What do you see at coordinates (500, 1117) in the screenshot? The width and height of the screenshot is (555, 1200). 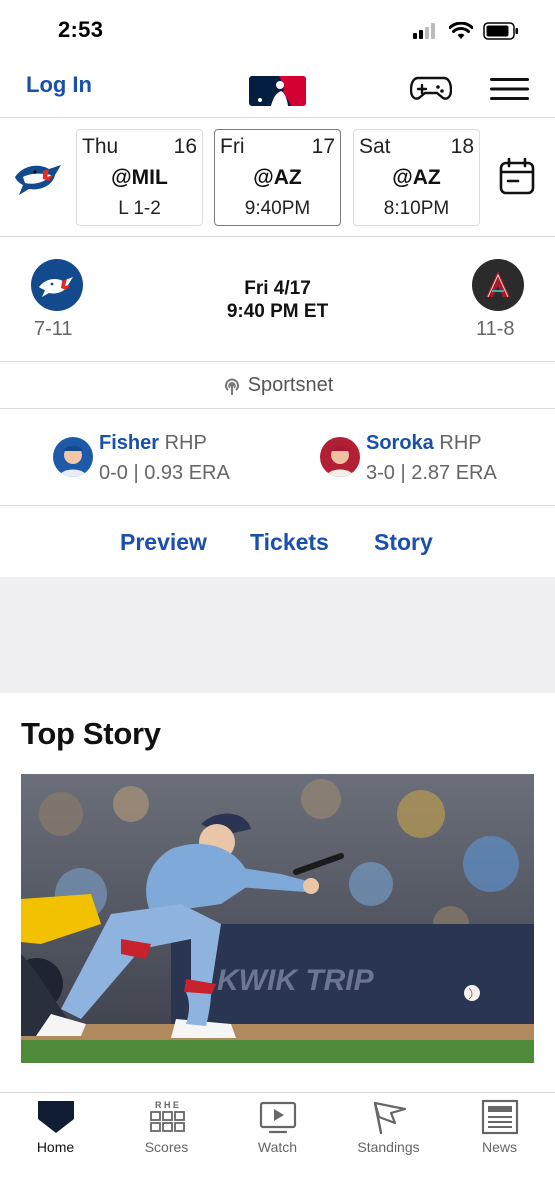 I see `news-icon` at bounding box center [500, 1117].